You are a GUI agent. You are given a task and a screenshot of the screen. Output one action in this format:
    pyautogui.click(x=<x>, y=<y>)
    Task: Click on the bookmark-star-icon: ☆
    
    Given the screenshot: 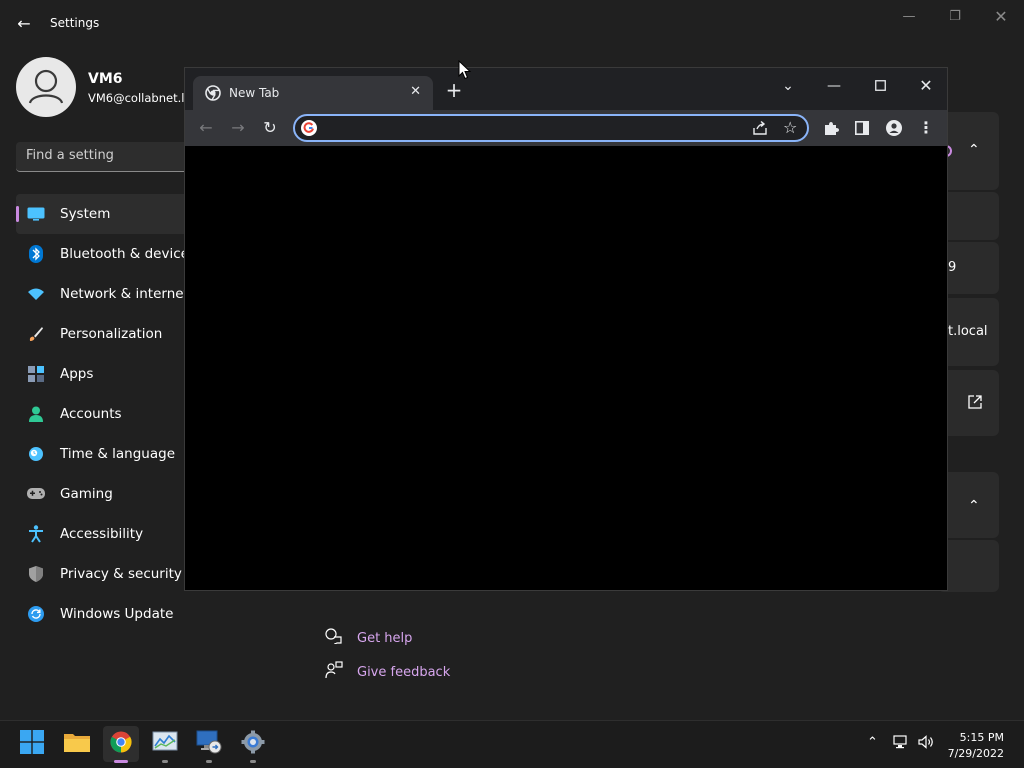 What is the action you would take?
    pyautogui.click(x=790, y=127)
    